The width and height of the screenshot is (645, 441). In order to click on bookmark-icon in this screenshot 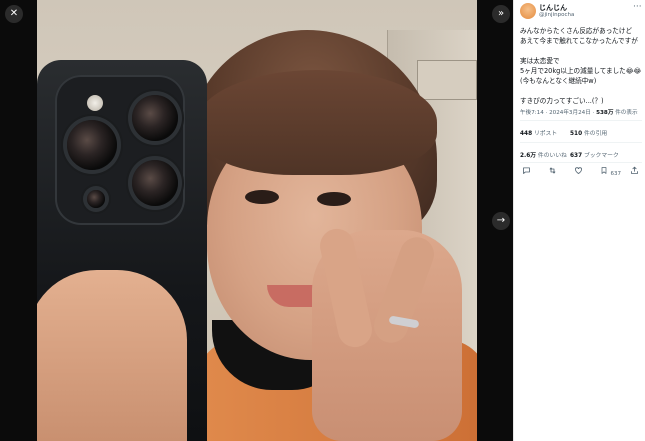, I will do `click(604, 170)`.